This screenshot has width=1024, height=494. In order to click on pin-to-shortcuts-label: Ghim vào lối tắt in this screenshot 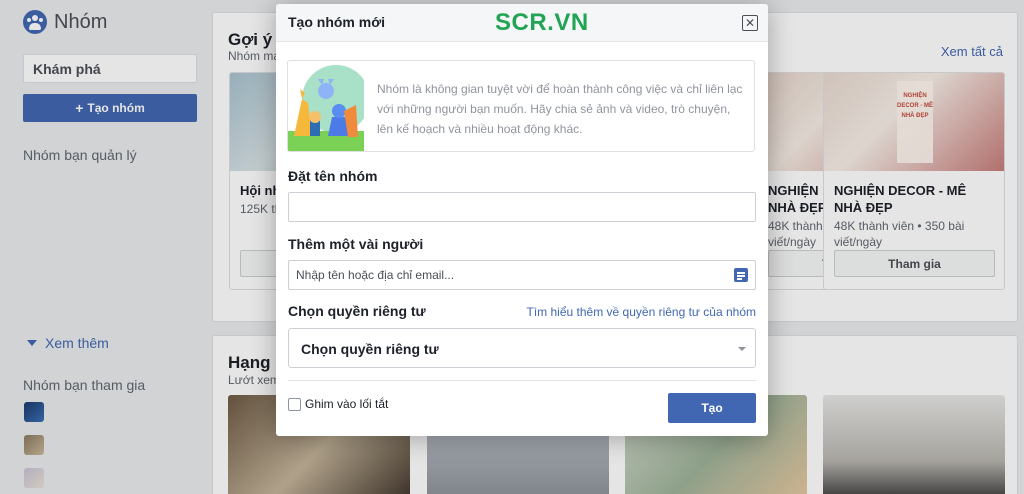, I will do `click(347, 404)`.